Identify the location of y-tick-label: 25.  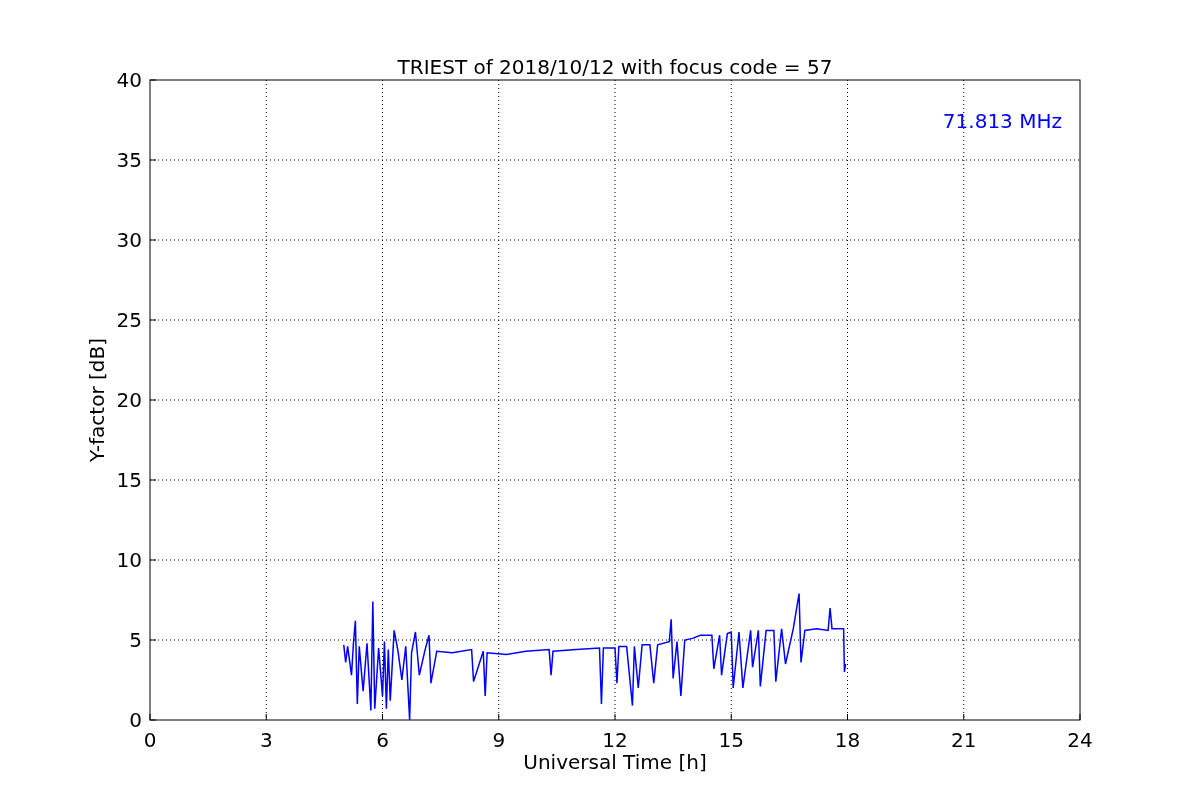
(129, 320).